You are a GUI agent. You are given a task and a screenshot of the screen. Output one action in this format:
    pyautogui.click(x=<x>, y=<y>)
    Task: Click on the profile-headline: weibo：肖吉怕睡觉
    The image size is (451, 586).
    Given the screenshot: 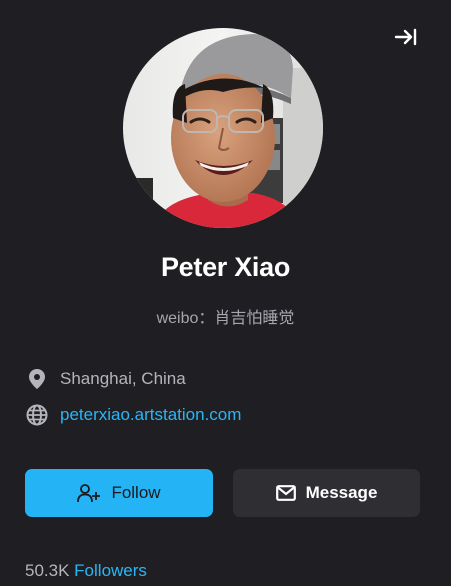 What is the action you would take?
    pyautogui.click(x=225, y=318)
    